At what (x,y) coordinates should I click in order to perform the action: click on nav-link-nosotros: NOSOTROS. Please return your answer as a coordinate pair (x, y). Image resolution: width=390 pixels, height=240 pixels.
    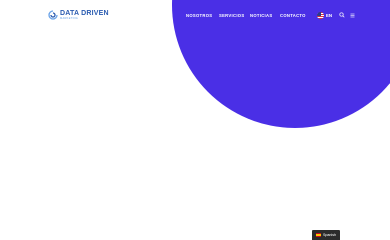
    Looking at the image, I should click on (199, 15).